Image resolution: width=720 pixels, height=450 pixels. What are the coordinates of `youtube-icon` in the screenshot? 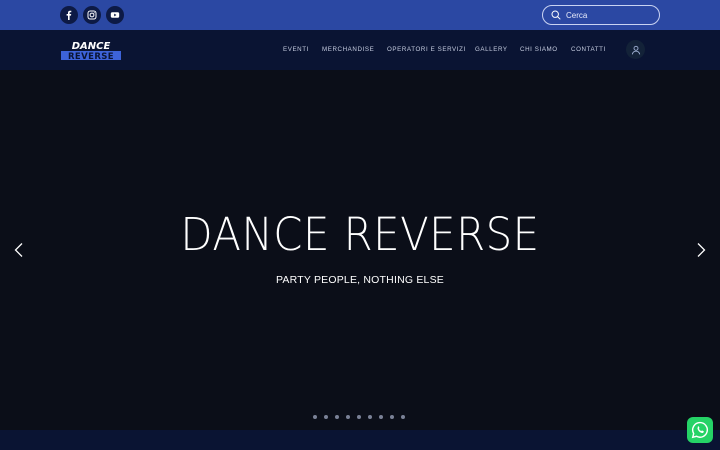 It's located at (115, 15).